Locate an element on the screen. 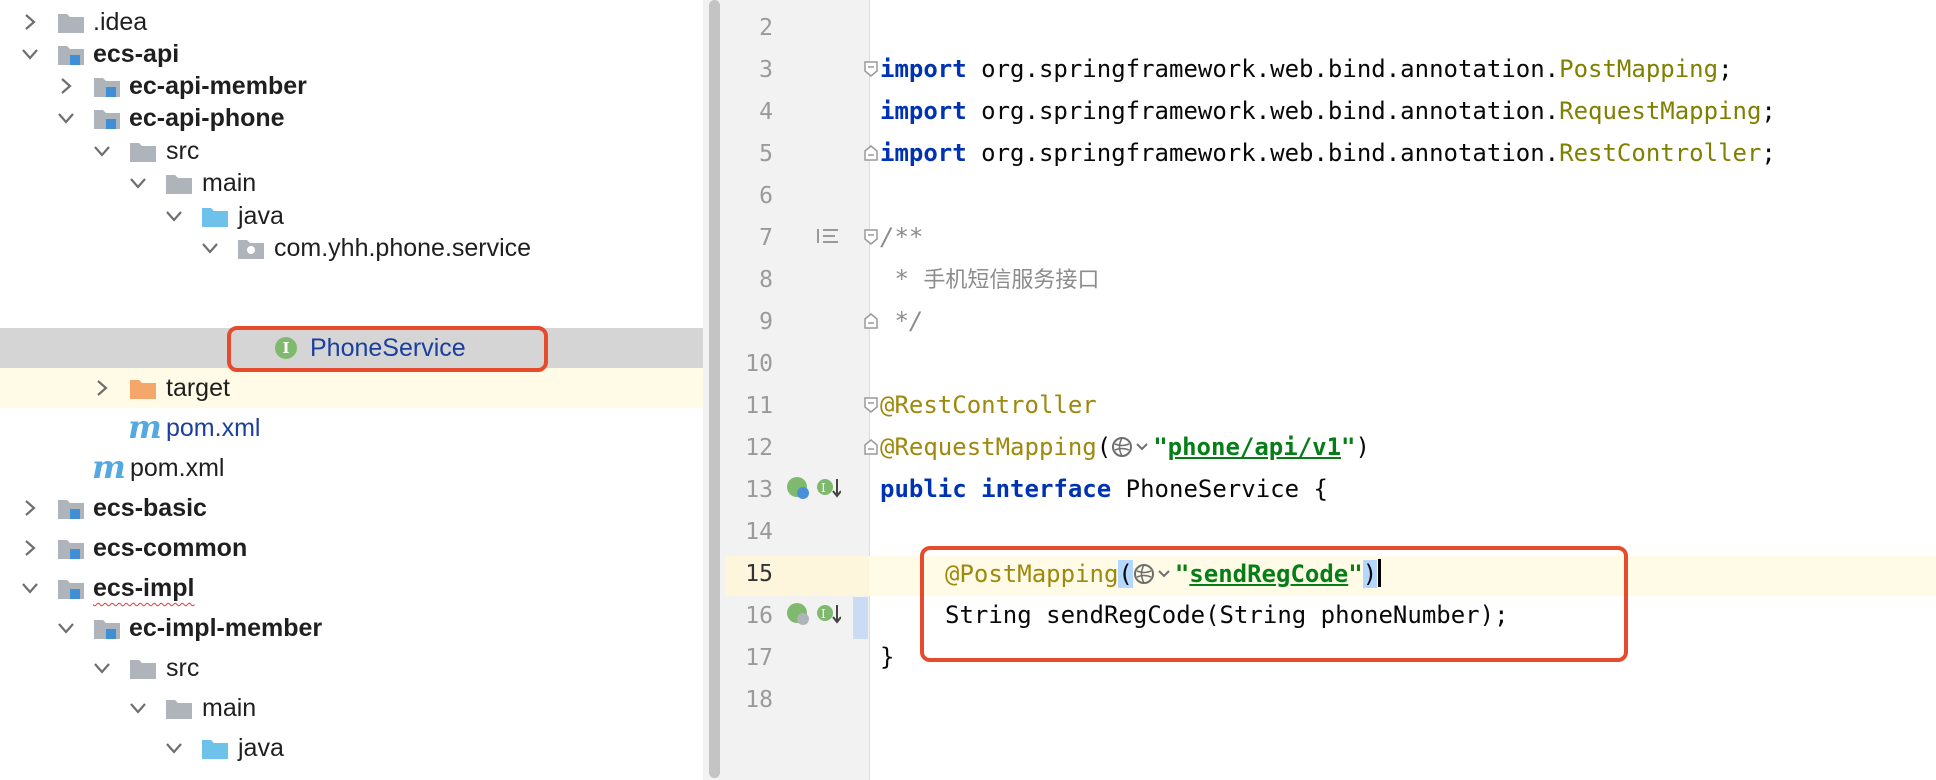  code-line-7: /** is located at coordinates (902, 237).